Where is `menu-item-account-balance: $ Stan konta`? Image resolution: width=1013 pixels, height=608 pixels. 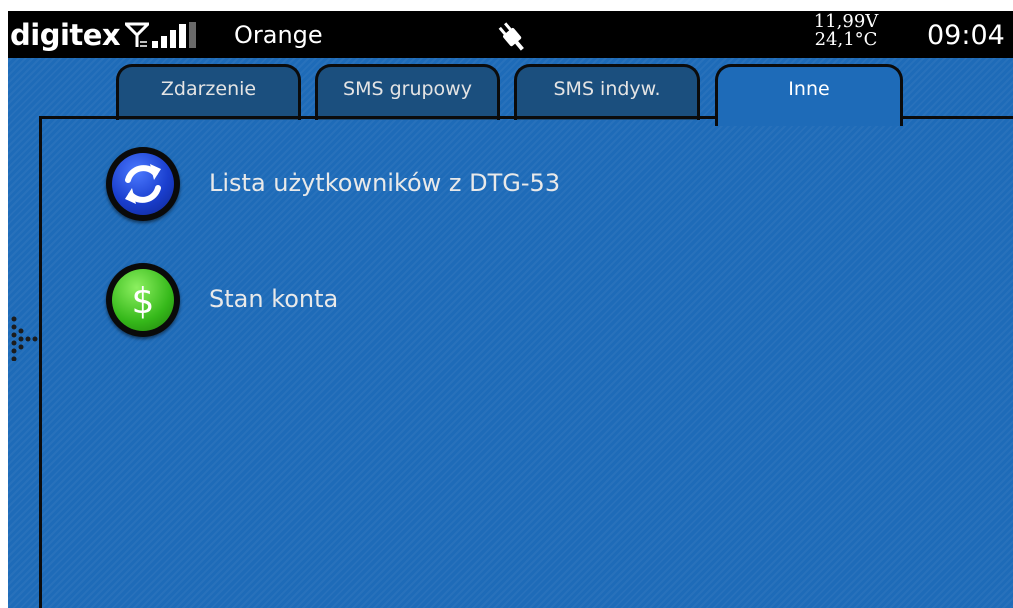 menu-item-account-balance: $ Stan konta is located at coordinates (386, 300).